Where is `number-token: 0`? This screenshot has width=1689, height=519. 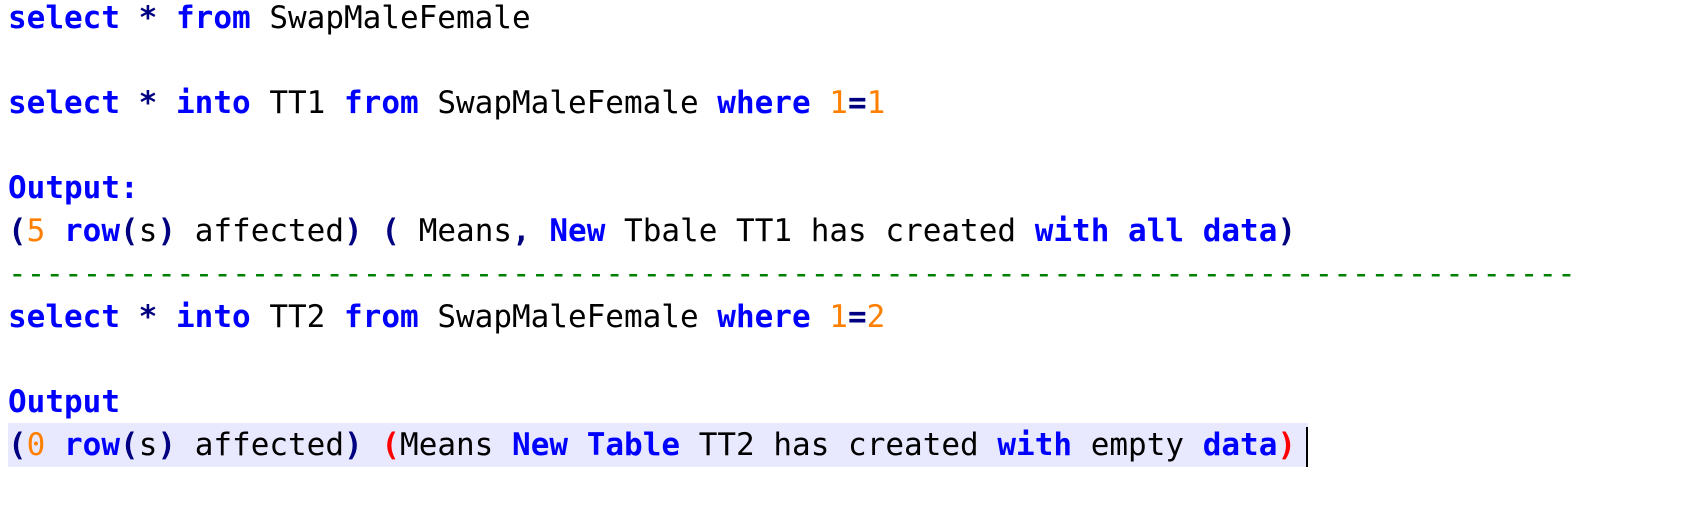
number-token: 0 is located at coordinates (36, 445).